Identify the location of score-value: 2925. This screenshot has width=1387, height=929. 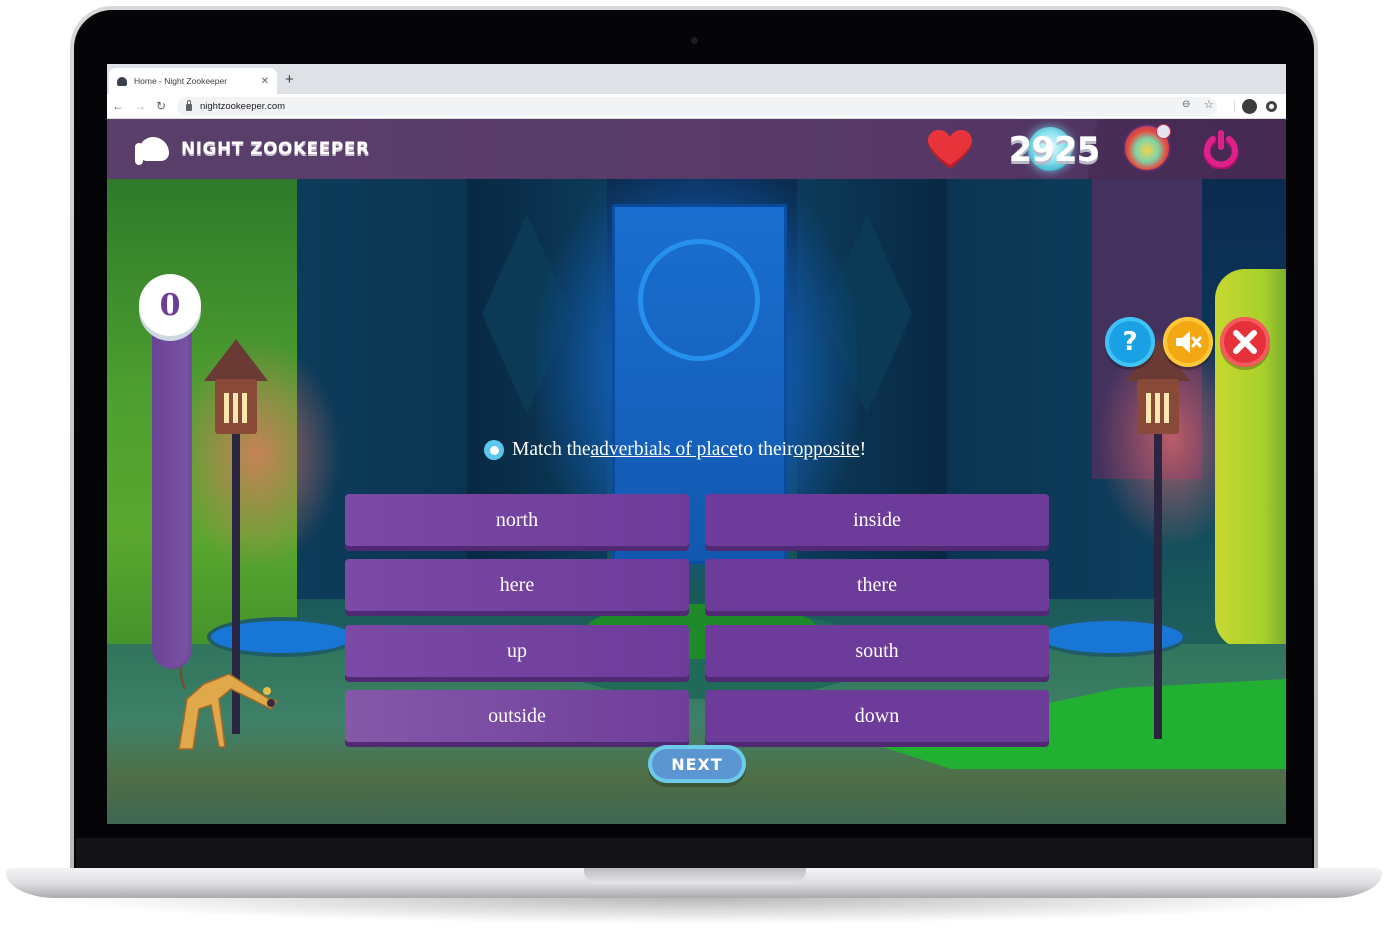
(1054, 150).